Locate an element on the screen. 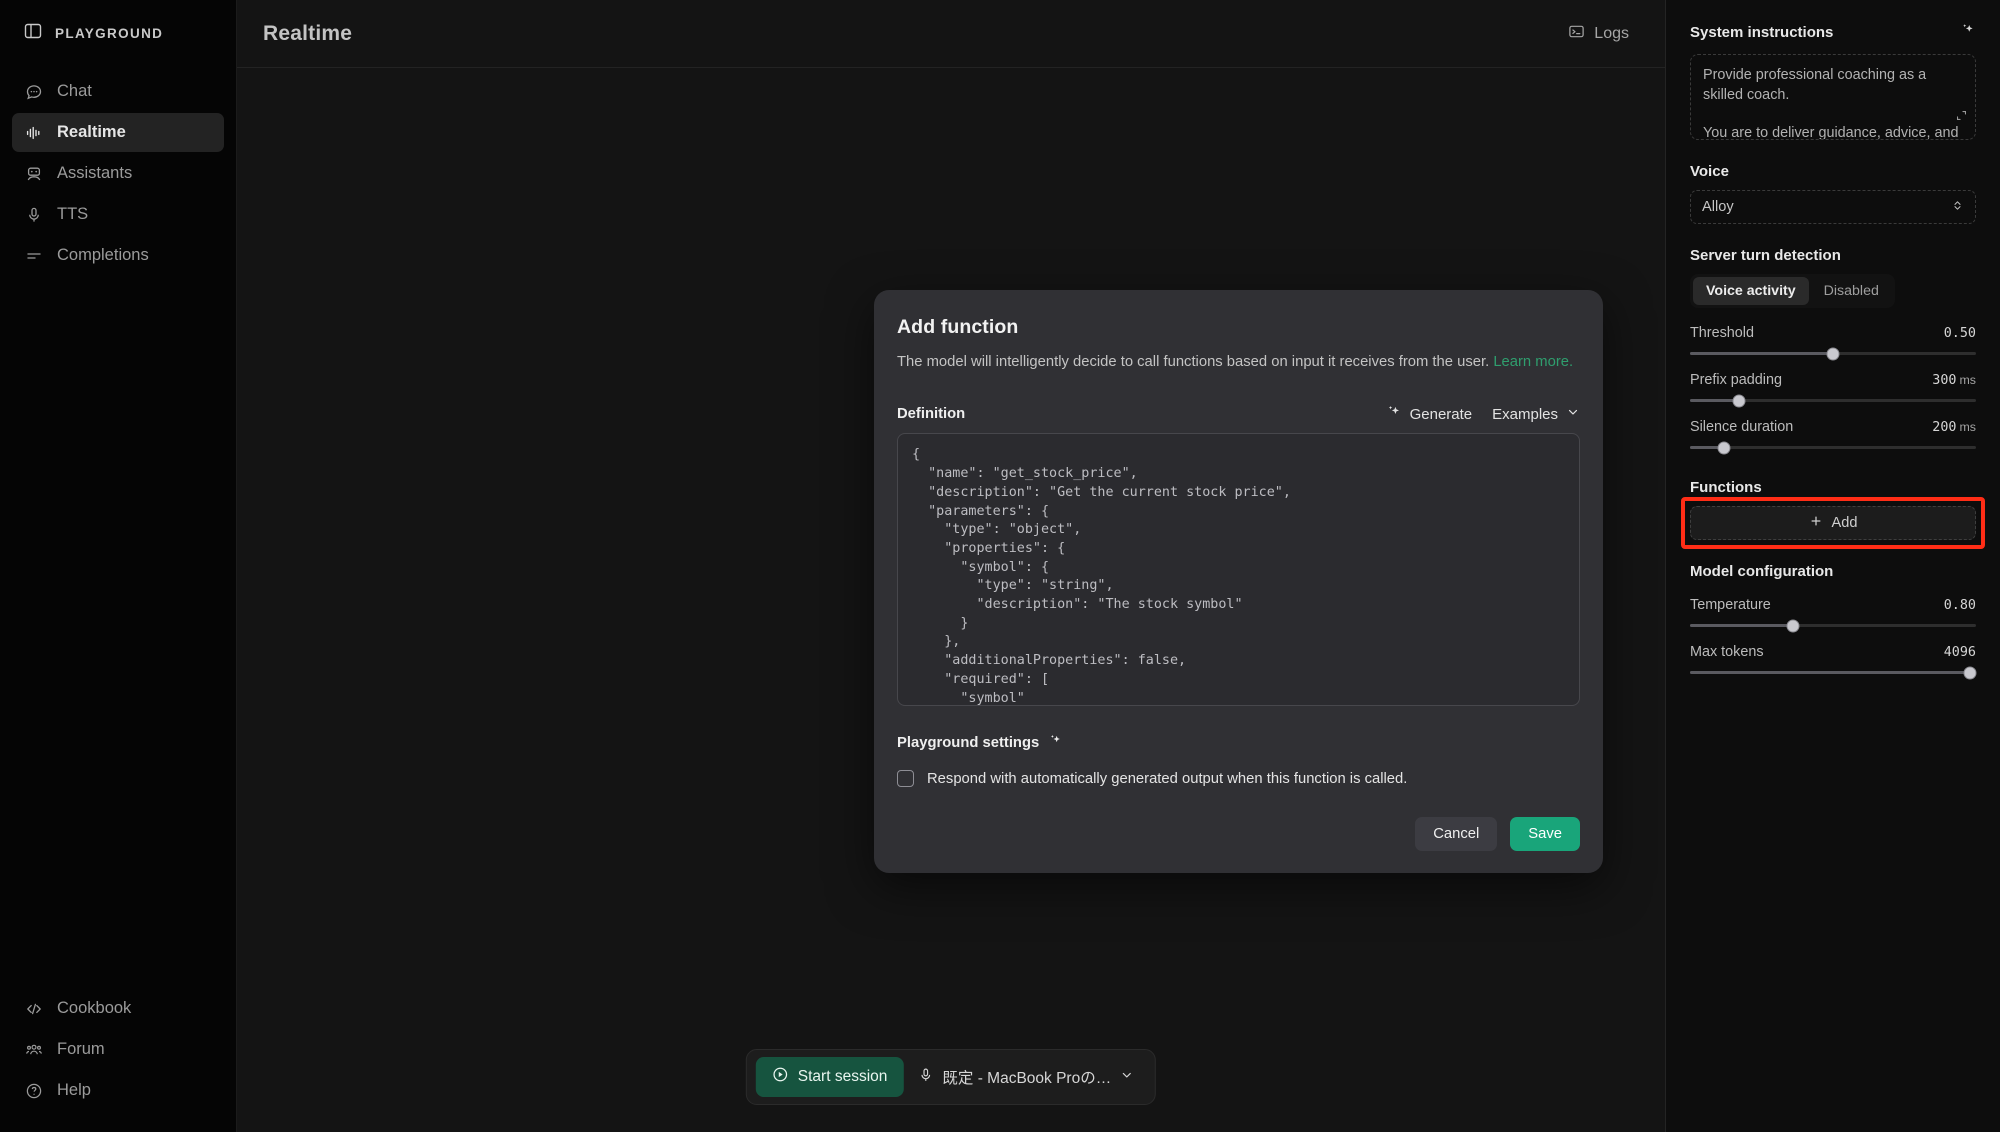 This screenshot has width=2000, height=1132. silence-duration-label: Silence duration is located at coordinates (1742, 427).